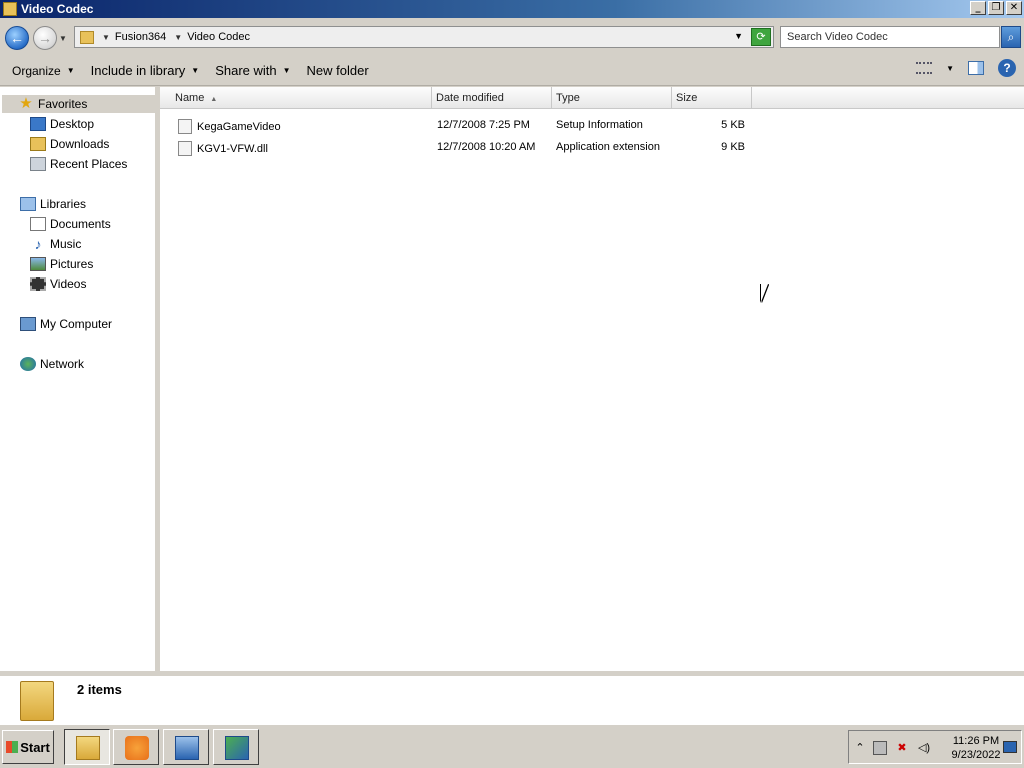  I want to click on include-in-library-button: Include in library ▼, so click(145, 71).